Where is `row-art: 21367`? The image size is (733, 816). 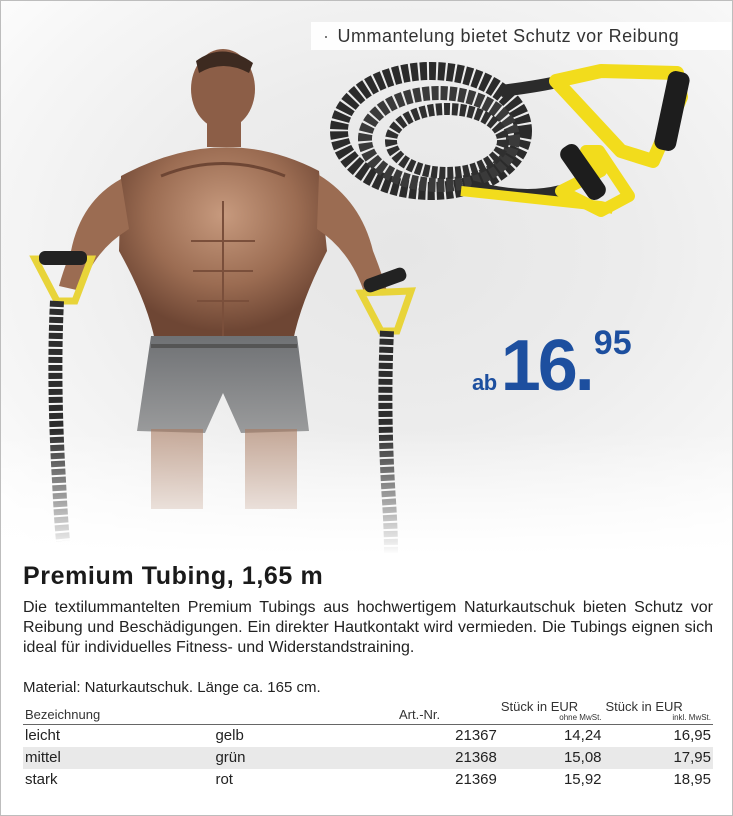 row-art: 21367 is located at coordinates (476, 735).